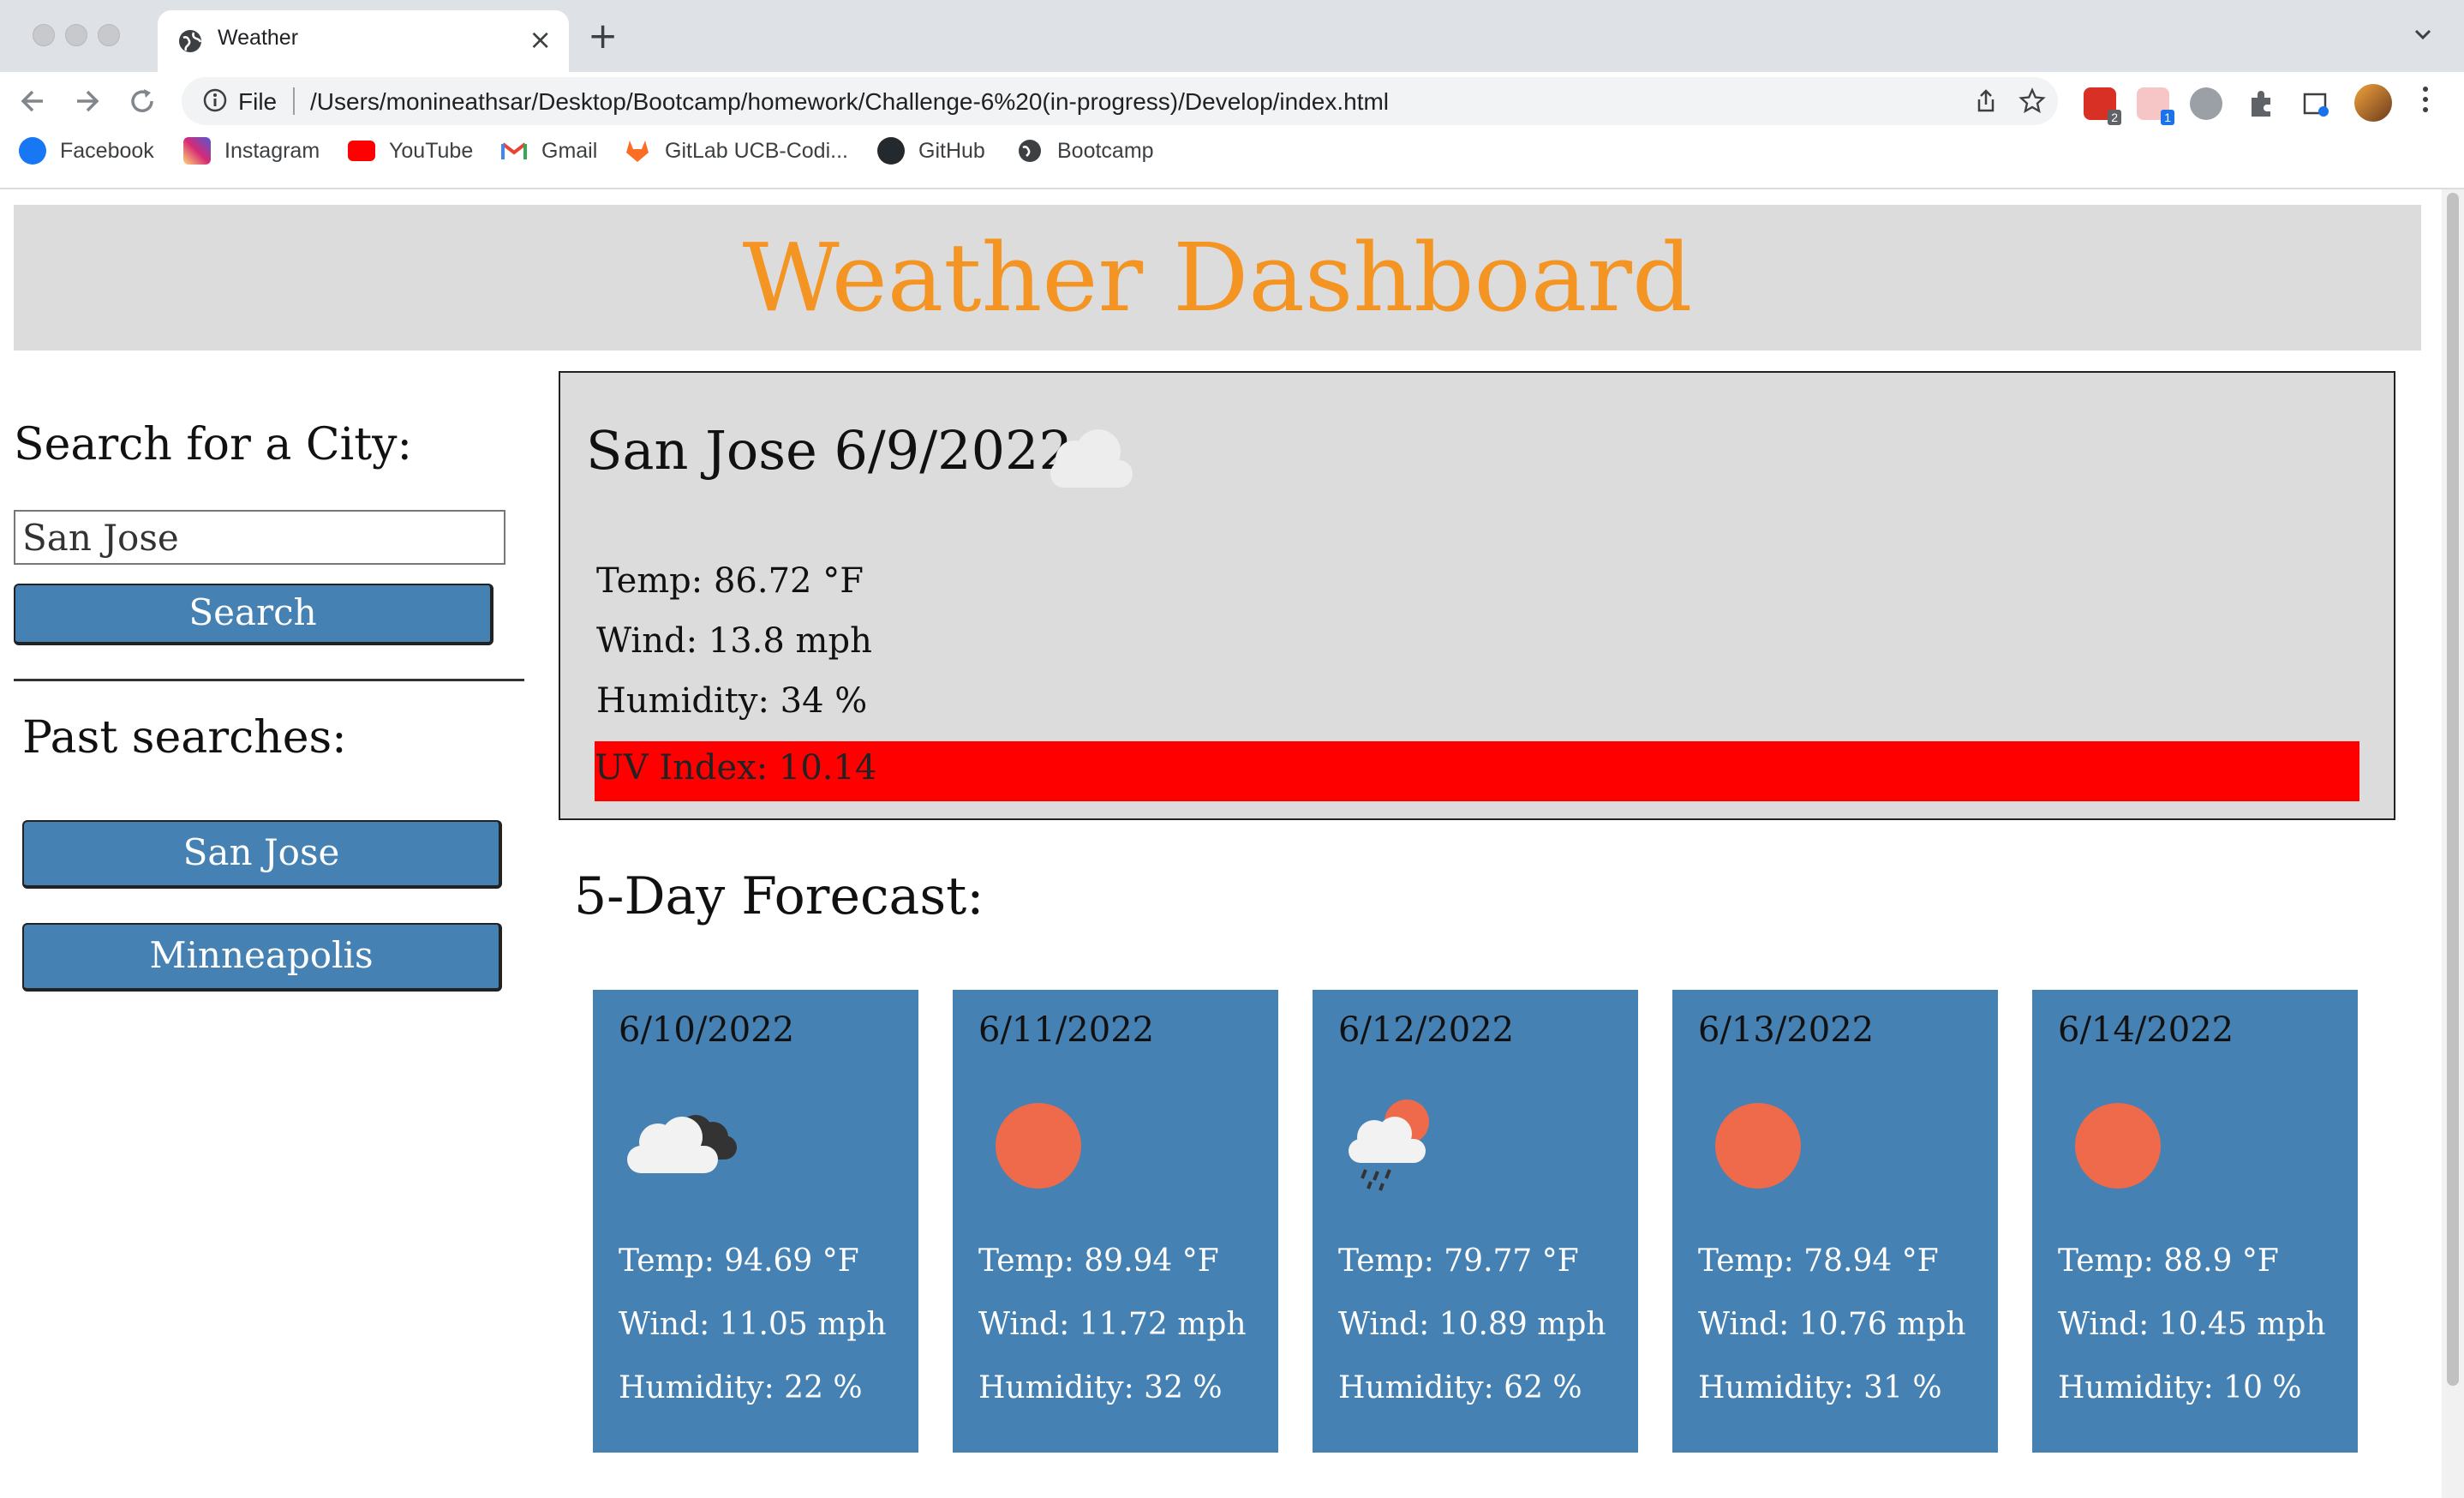 The image size is (2464, 1498). I want to click on forecast-temp: Temp: 88.9 °F, so click(2168, 1261).